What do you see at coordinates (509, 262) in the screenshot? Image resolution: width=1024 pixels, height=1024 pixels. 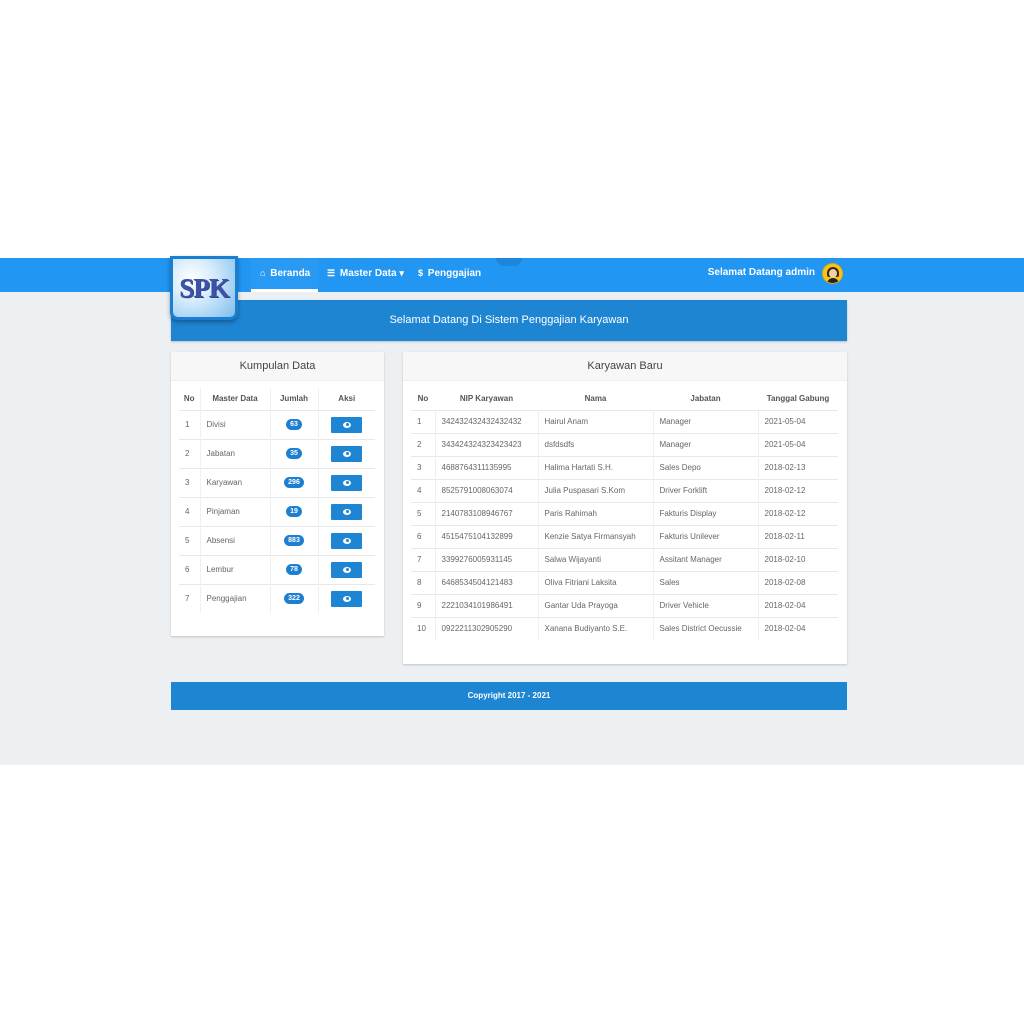 I see `nav-decoration` at bounding box center [509, 262].